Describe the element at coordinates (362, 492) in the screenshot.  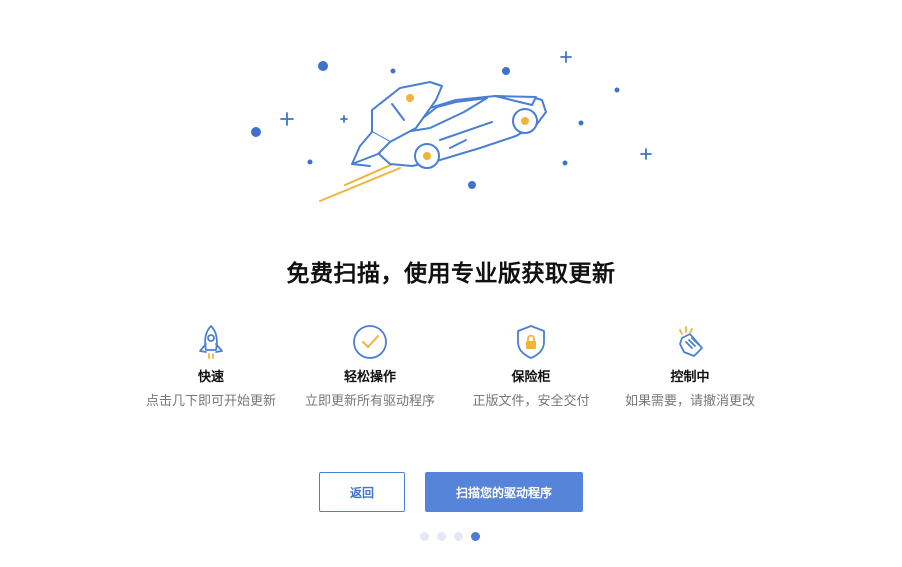
I see `back-button: 返回` at that location.